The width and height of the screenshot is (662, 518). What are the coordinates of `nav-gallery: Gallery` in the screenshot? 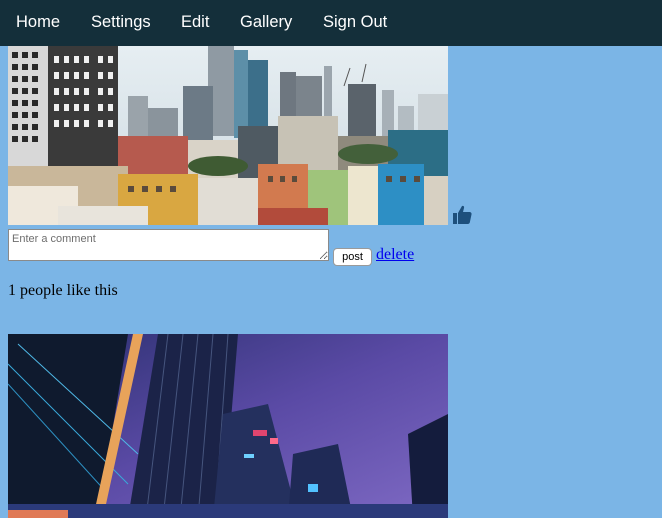 It's located at (266, 23).